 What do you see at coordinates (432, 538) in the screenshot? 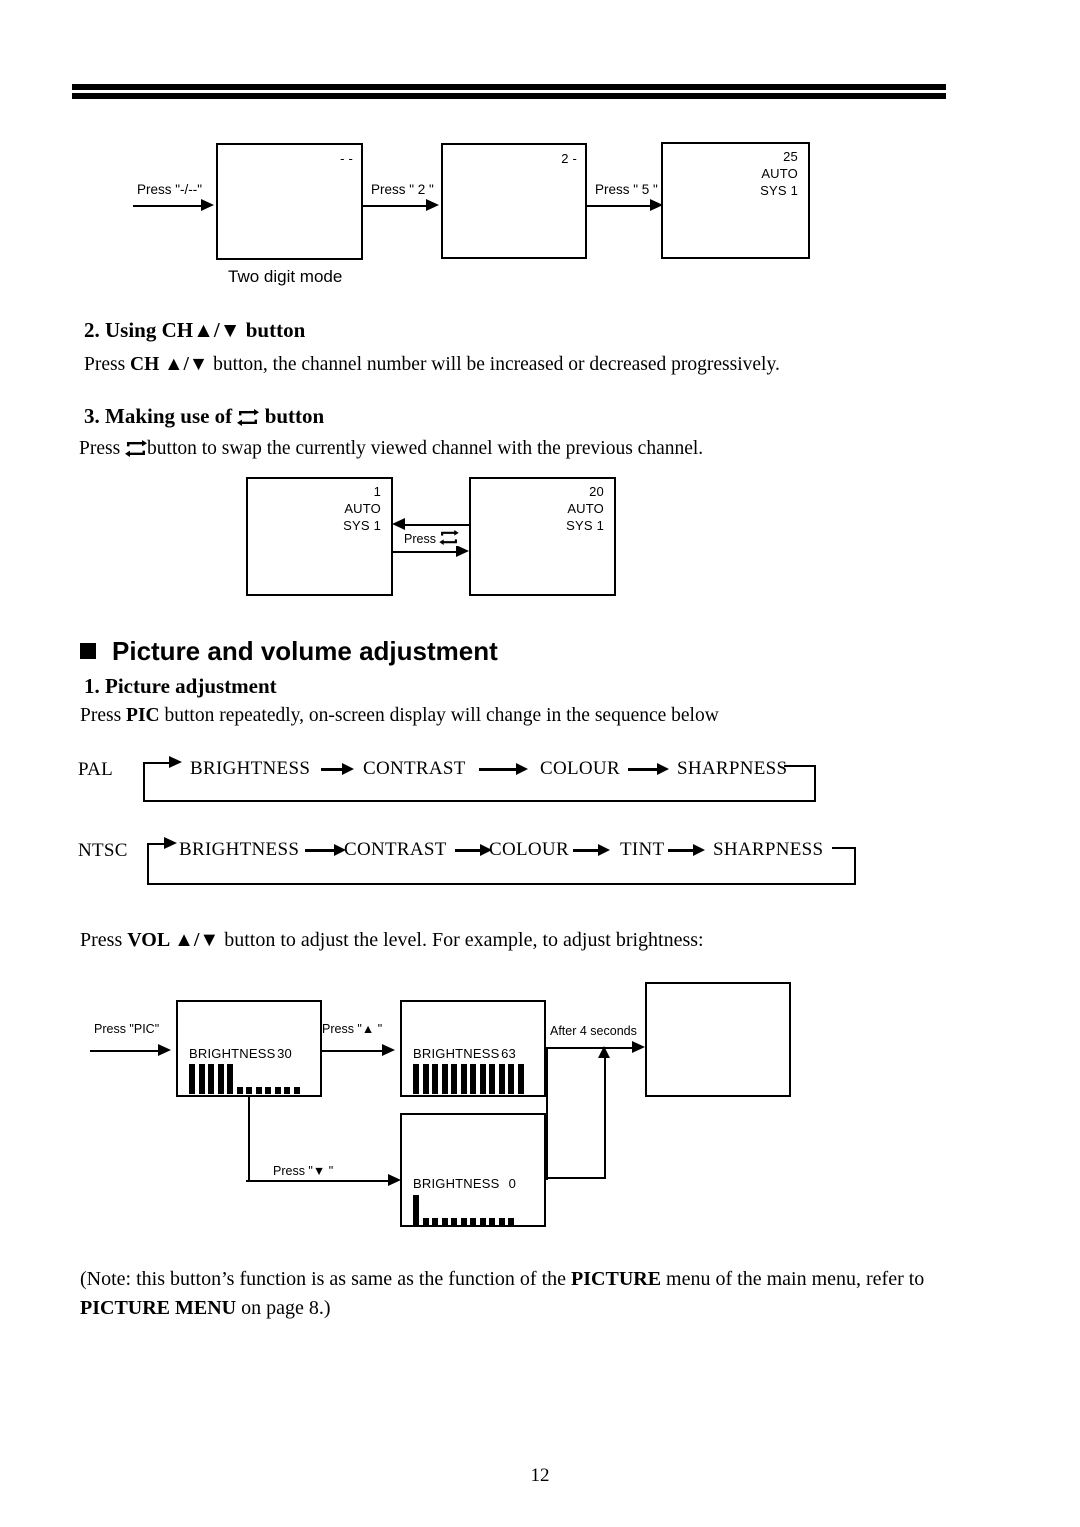
I see `swap-press-label: Press` at bounding box center [432, 538].